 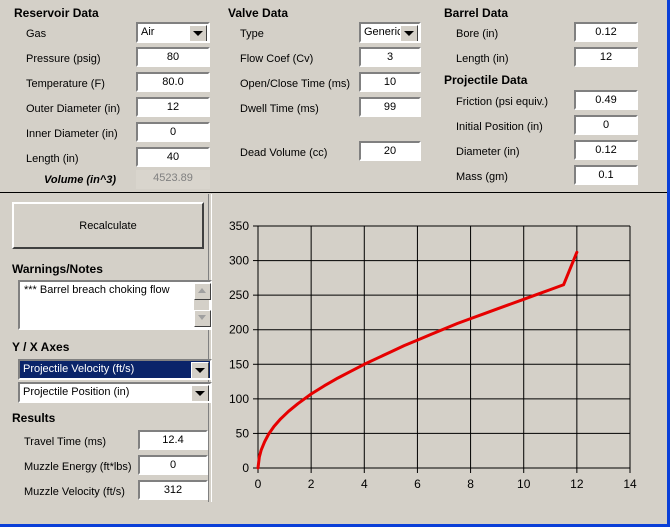 What do you see at coordinates (202, 305) in the screenshot?
I see `warnings-scrollbar` at bounding box center [202, 305].